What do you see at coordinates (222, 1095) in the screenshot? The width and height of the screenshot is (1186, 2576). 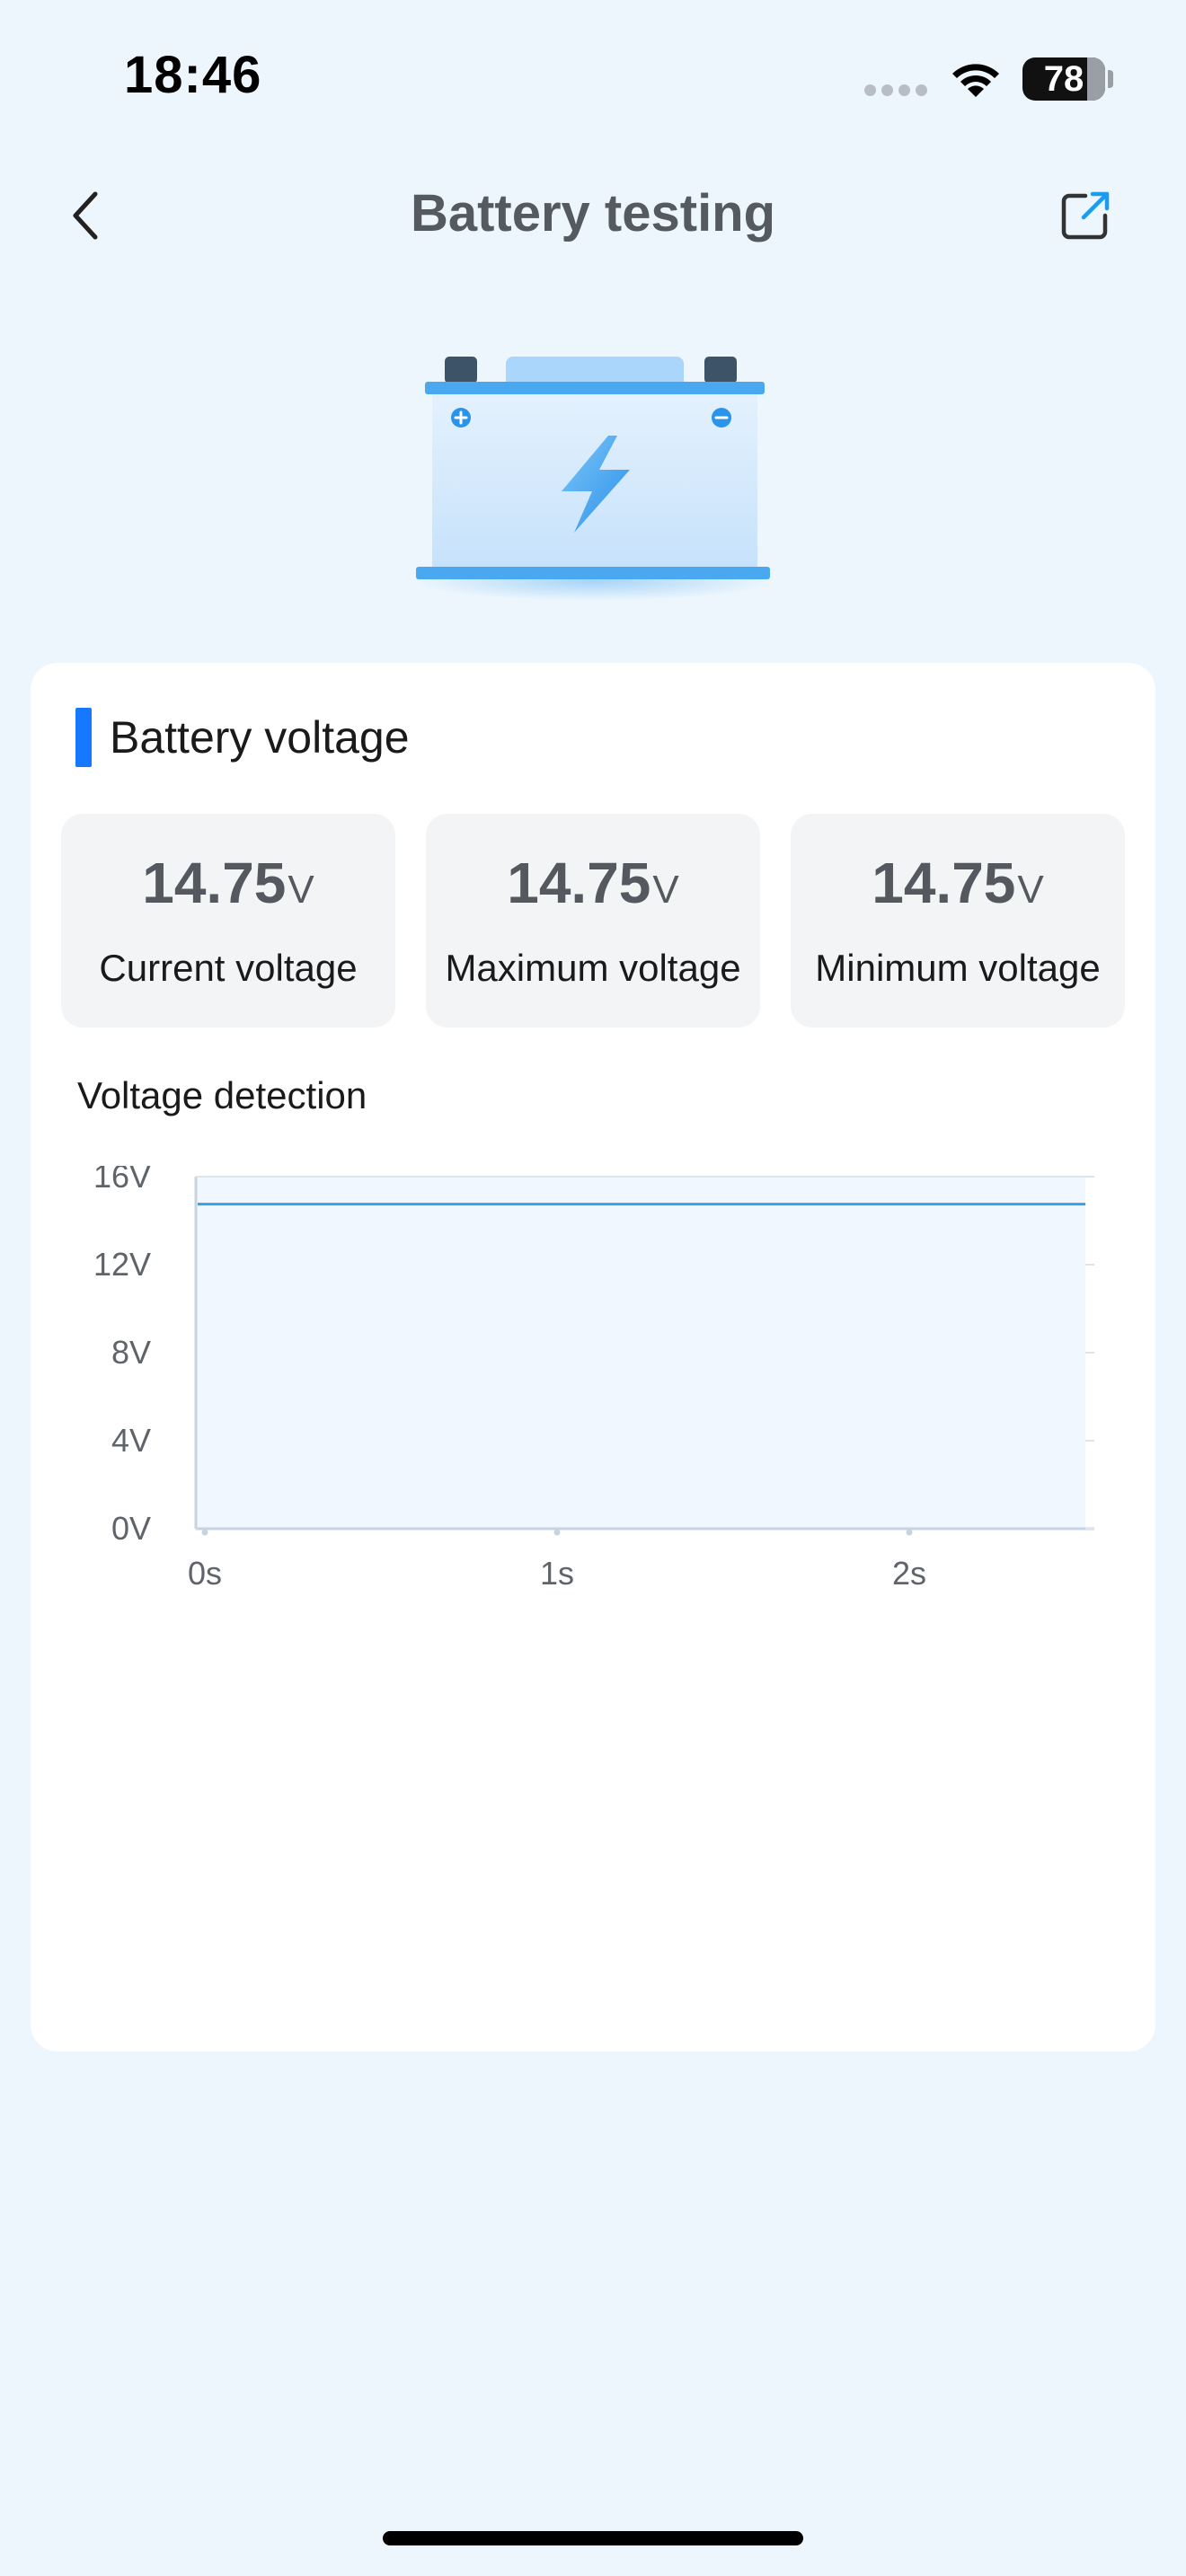 I see `chart-title: Voltage detection` at bounding box center [222, 1095].